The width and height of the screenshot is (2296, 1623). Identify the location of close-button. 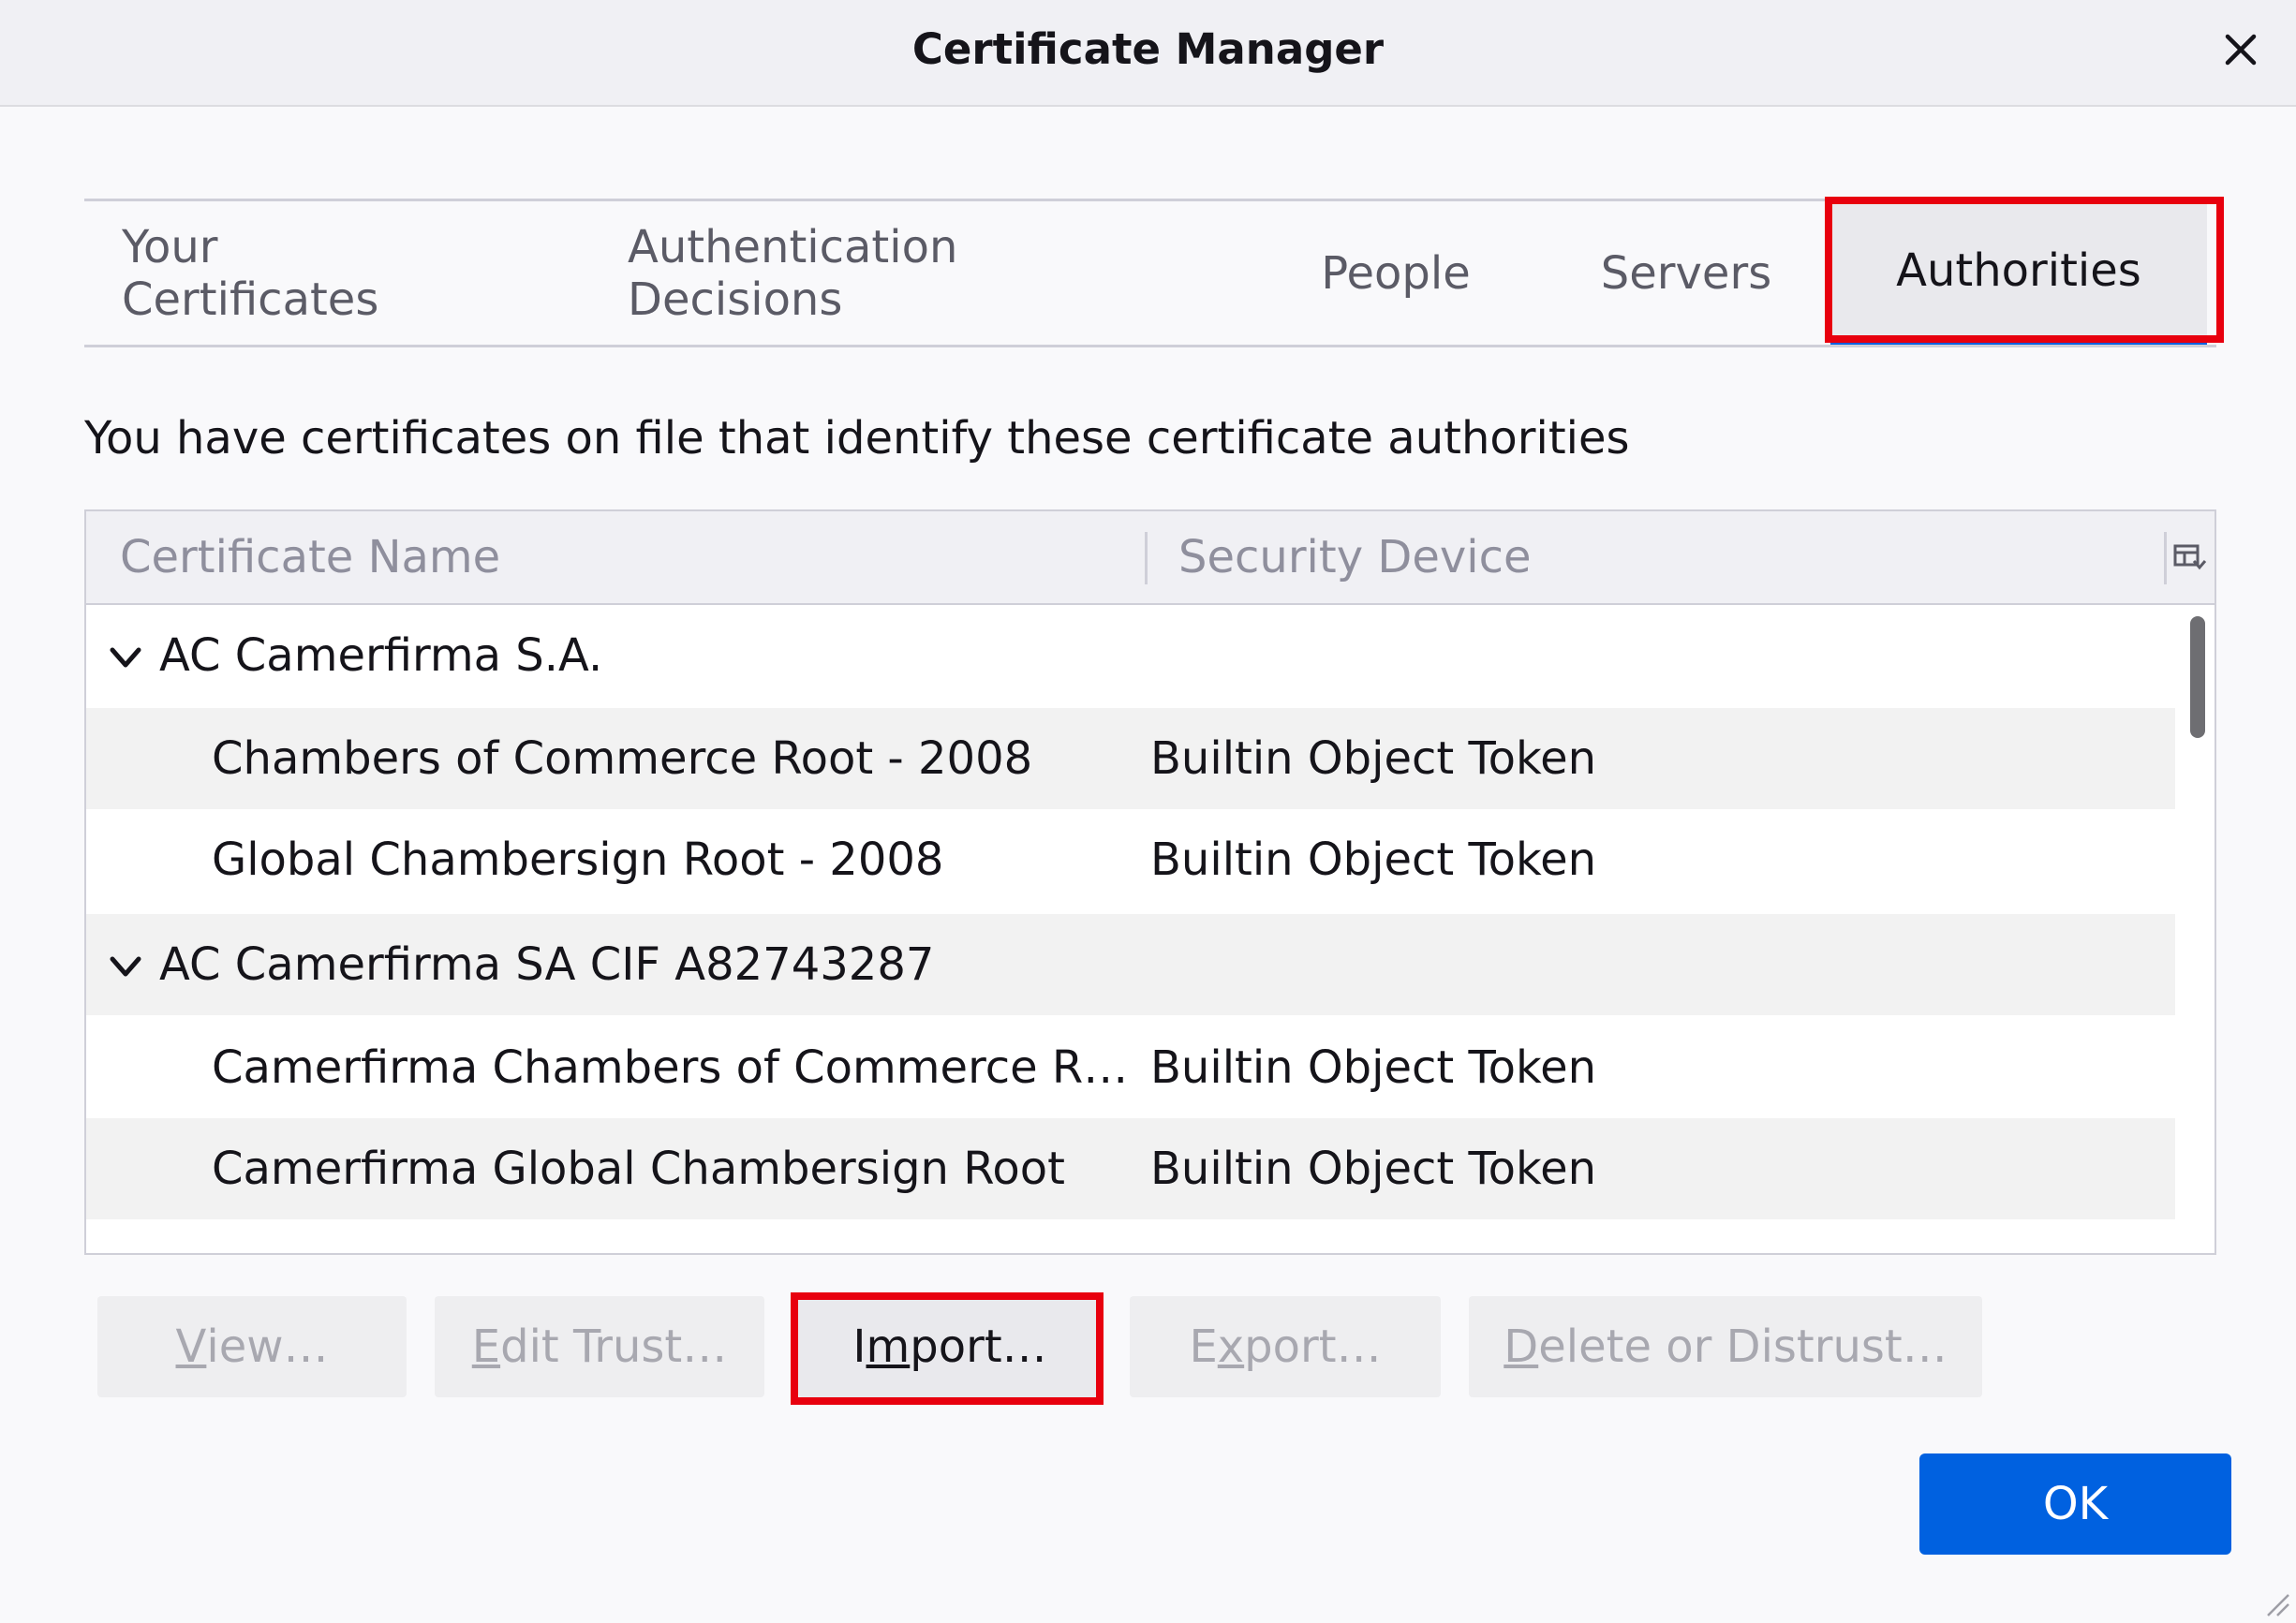
(2241, 50).